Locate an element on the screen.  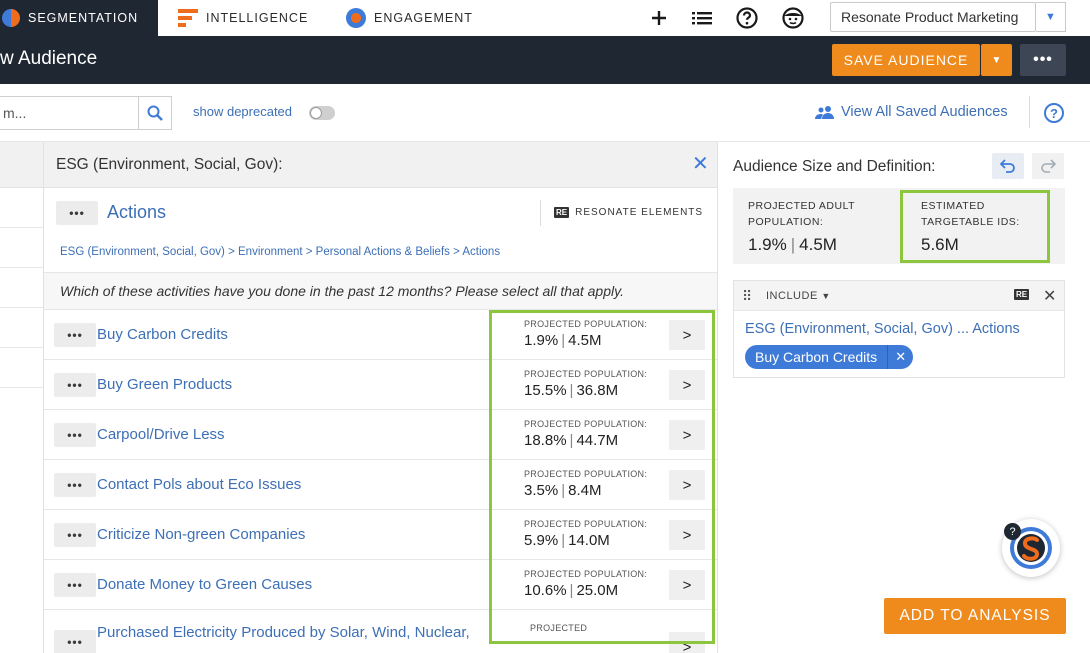
save-audience-button: SAVE AUDIENCE is located at coordinates (906, 60).